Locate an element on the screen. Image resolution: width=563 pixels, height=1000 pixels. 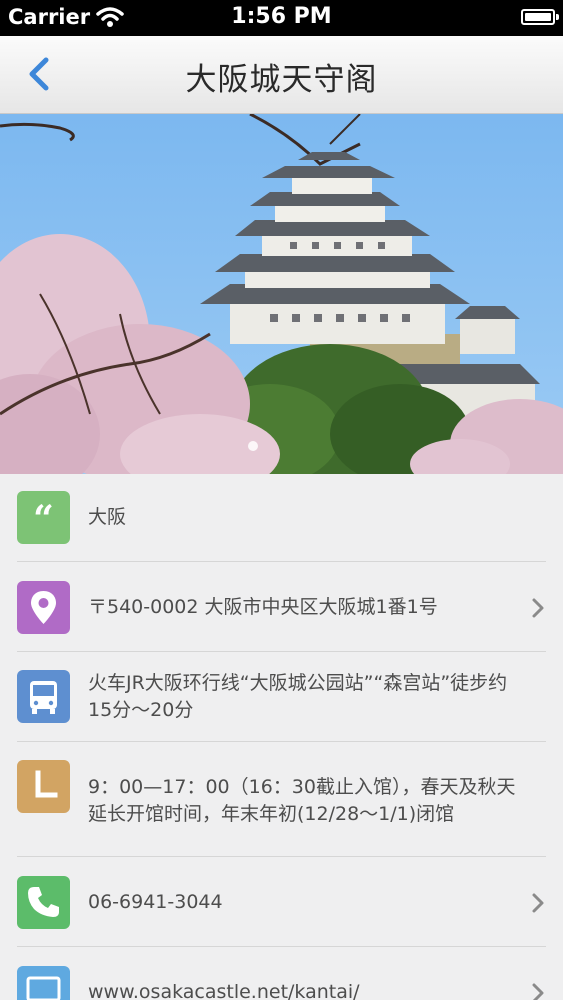
phone-row: 06-6941-3044 is located at coordinates (281, 902).